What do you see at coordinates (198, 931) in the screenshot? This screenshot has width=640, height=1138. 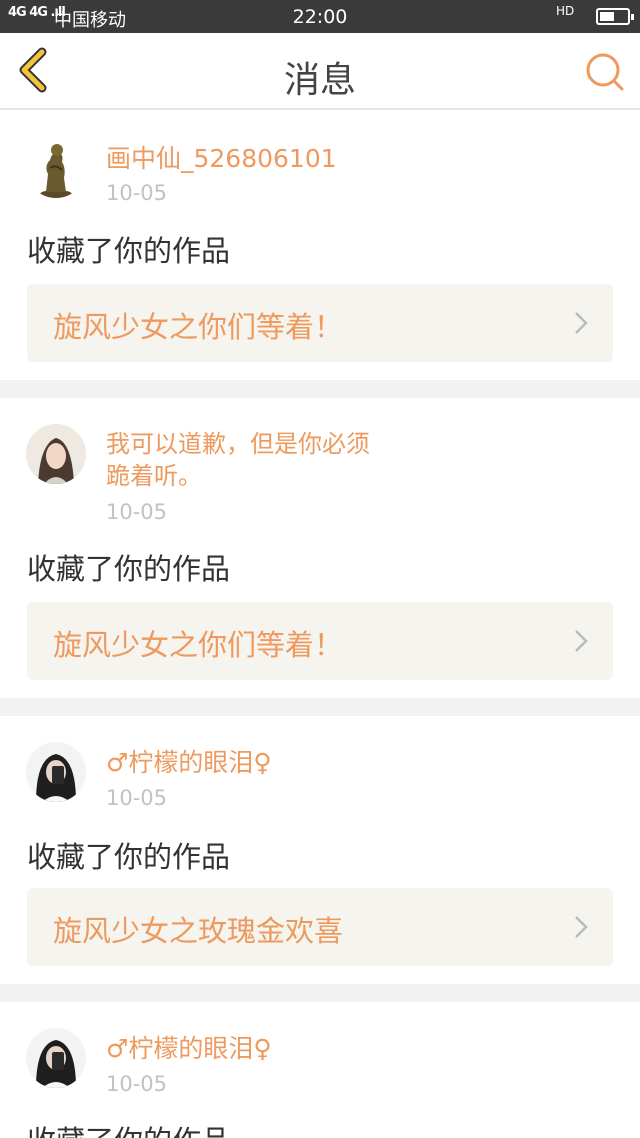 I see `work-title: 旋风少女之玫瑰金欢喜` at bounding box center [198, 931].